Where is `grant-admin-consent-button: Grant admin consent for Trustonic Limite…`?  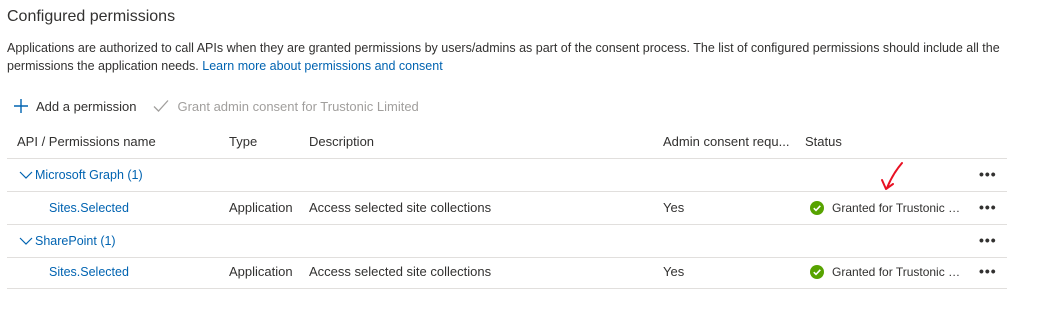
grant-admin-consent-button: Grant admin consent for Trustonic Limite… is located at coordinates (286, 106).